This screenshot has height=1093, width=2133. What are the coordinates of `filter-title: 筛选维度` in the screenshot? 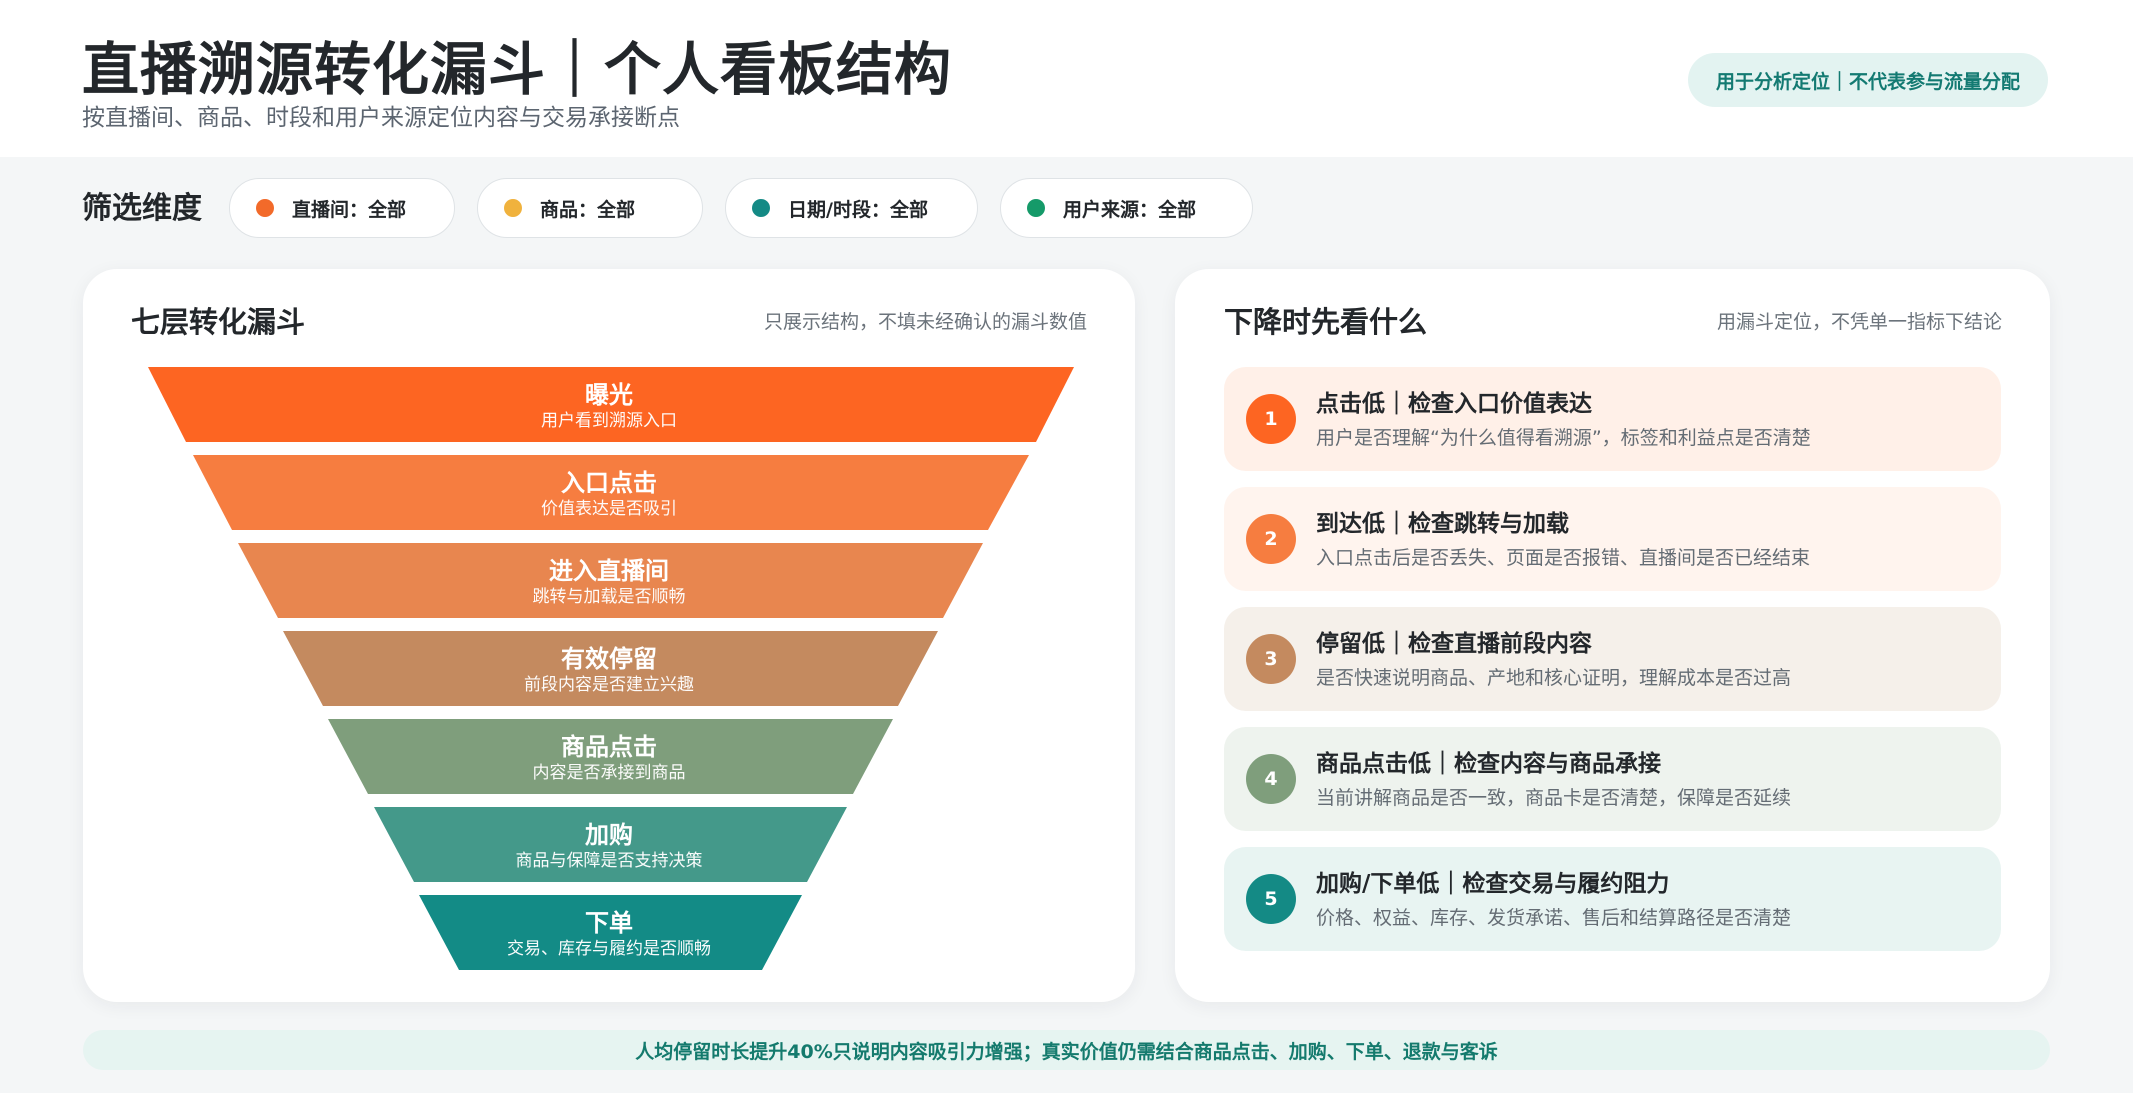 It's located at (142, 208).